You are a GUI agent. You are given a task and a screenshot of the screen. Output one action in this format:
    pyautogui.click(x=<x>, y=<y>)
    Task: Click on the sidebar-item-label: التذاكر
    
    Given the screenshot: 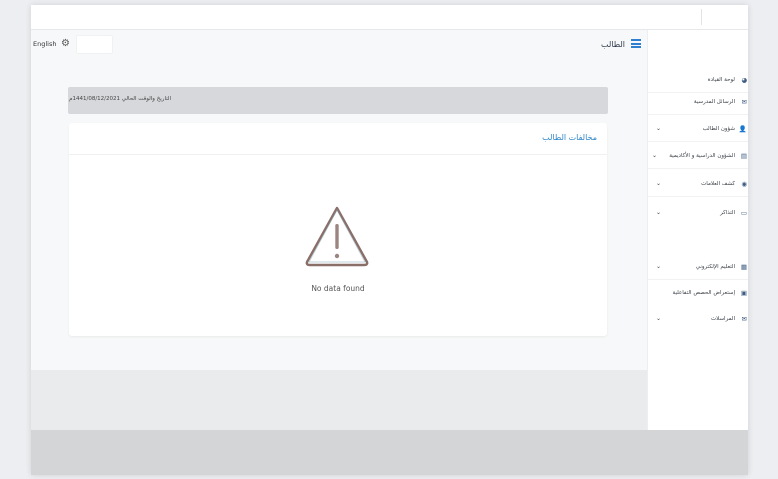 What is the action you would take?
    pyautogui.click(x=727, y=213)
    